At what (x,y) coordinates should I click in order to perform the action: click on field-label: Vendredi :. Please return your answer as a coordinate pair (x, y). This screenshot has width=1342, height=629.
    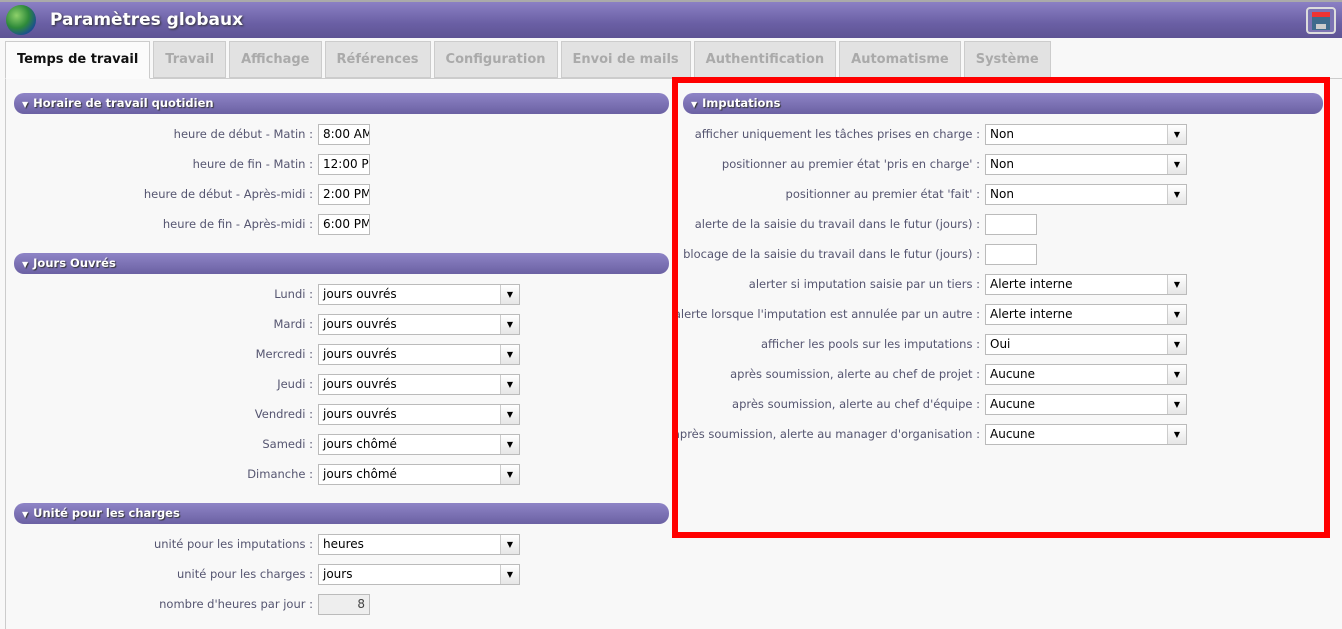
    Looking at the image, I should click on (283, 414).